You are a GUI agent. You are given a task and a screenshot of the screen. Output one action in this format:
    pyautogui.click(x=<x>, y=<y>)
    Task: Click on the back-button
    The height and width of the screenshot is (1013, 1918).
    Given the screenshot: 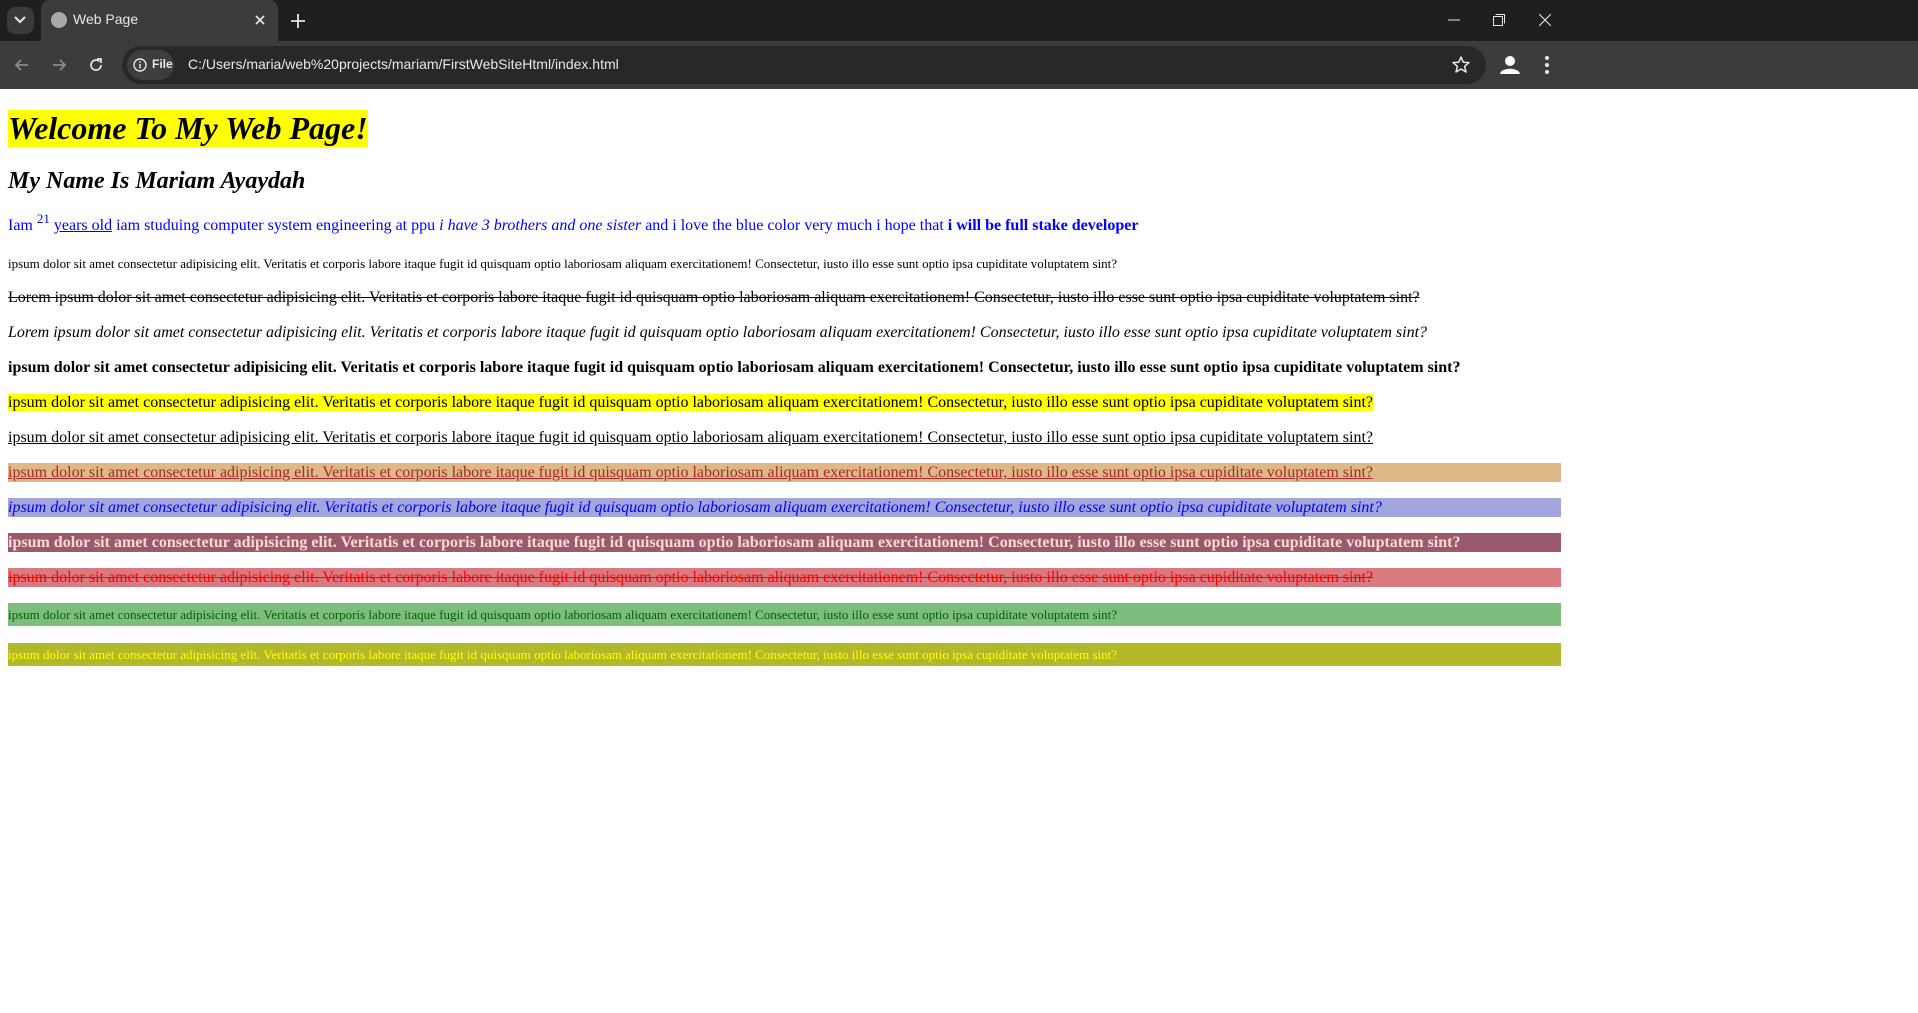 What is the action you would take?
    pyautogui.click(x=22, y=65)
    